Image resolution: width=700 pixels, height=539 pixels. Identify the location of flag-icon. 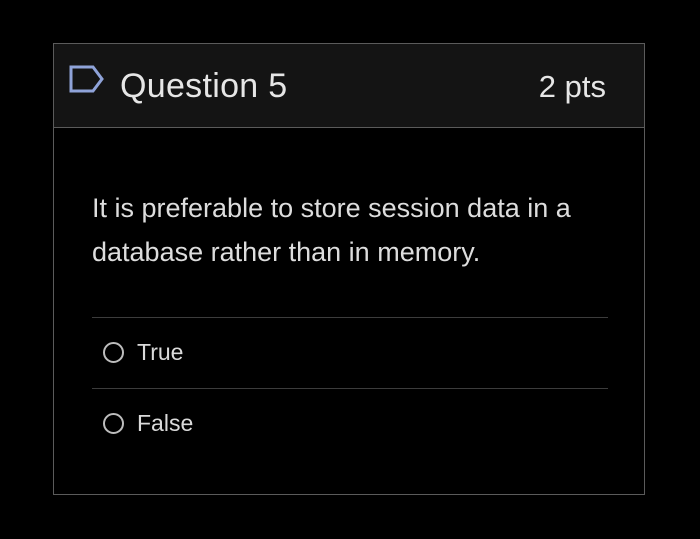
(87, 79).